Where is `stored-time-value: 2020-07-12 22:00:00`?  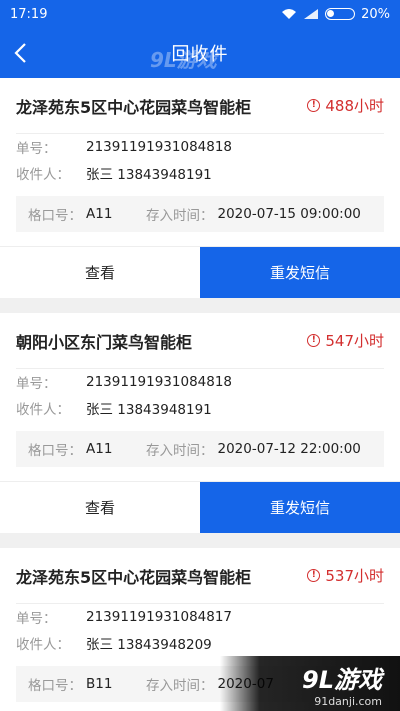 stored-time-value: 2020-07-12 22:00:00 is located at coordinates (289, 449).